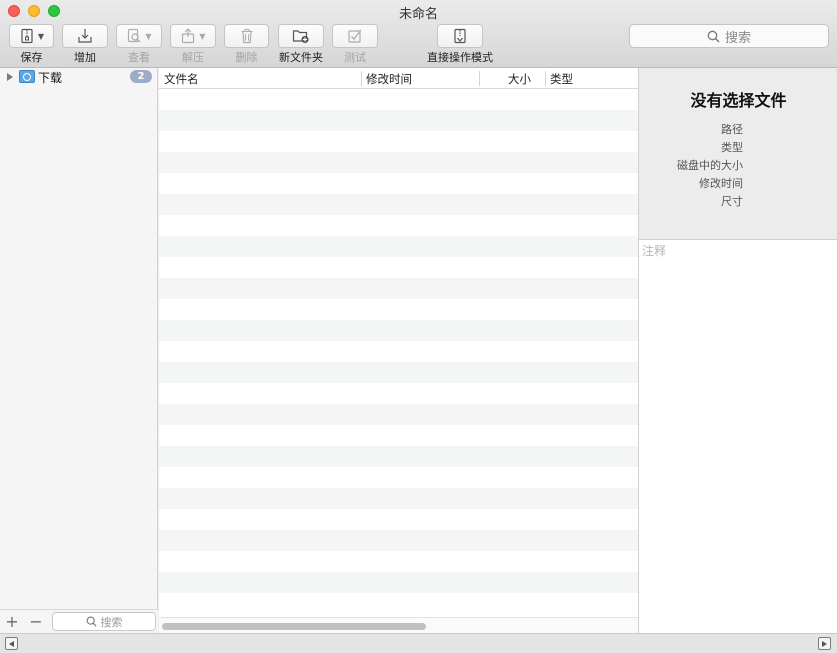 This screenshot has width=837, height=653. I want to click on delete-button, so click(246, 36).